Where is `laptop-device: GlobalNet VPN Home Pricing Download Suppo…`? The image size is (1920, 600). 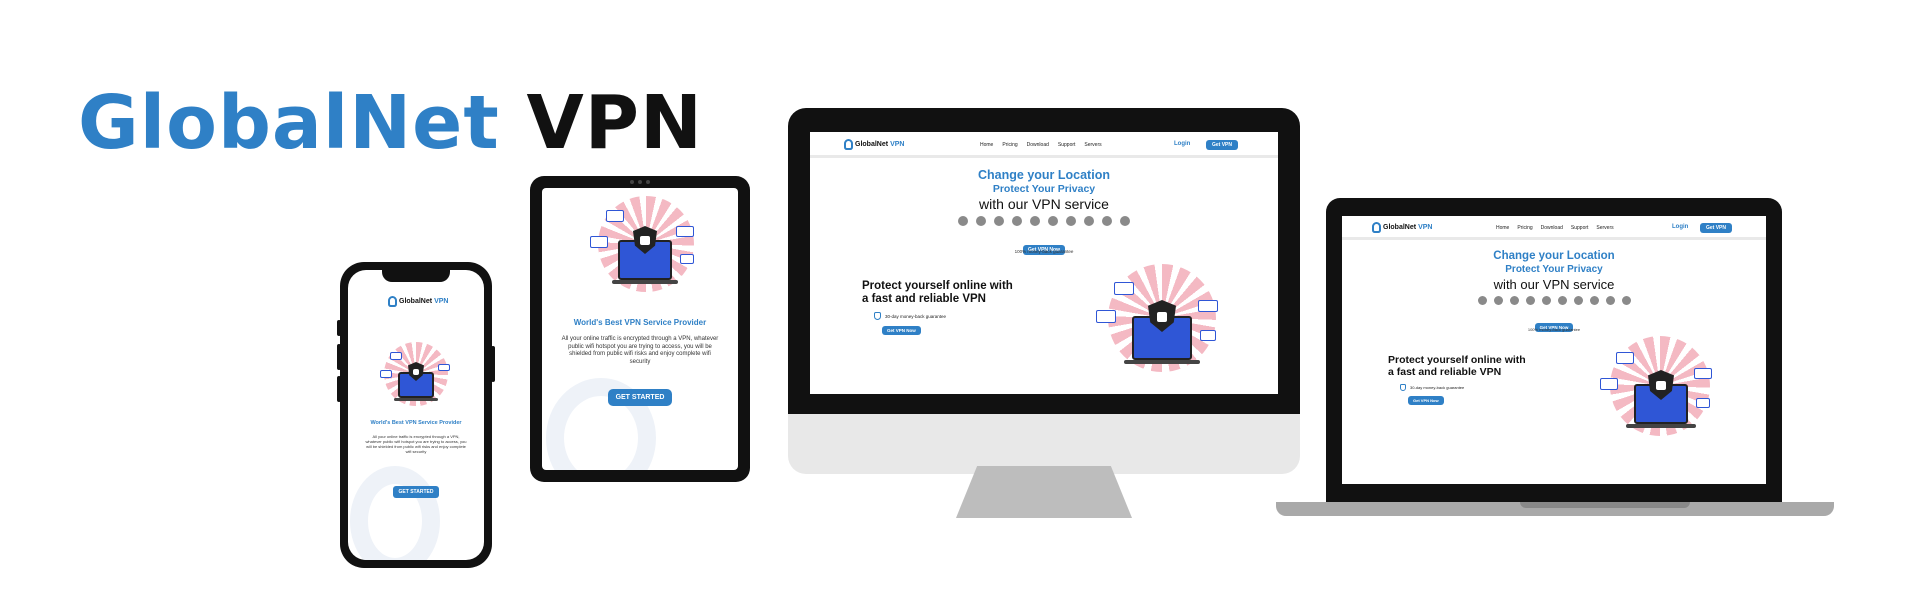
laptop-device: GlobalNet VPN Home Pricing Download Suppo… is located at coordinates (1554, 351).